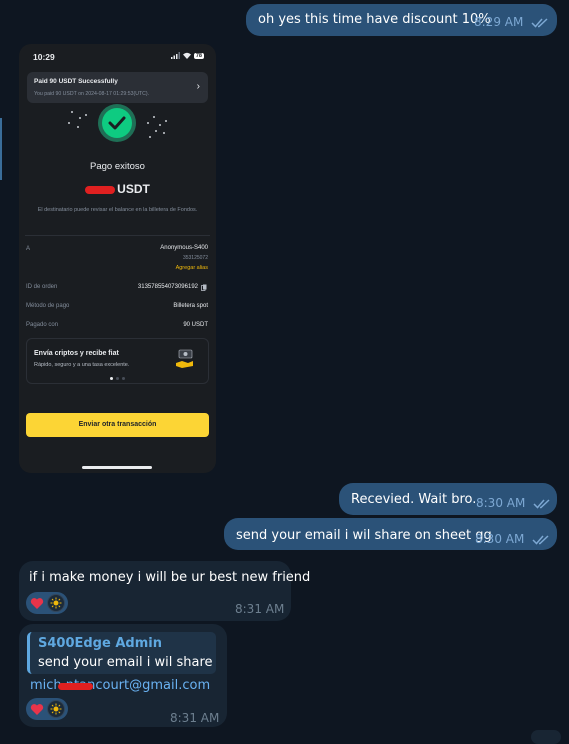  I want to click on signal-icon, so click(175, 55).